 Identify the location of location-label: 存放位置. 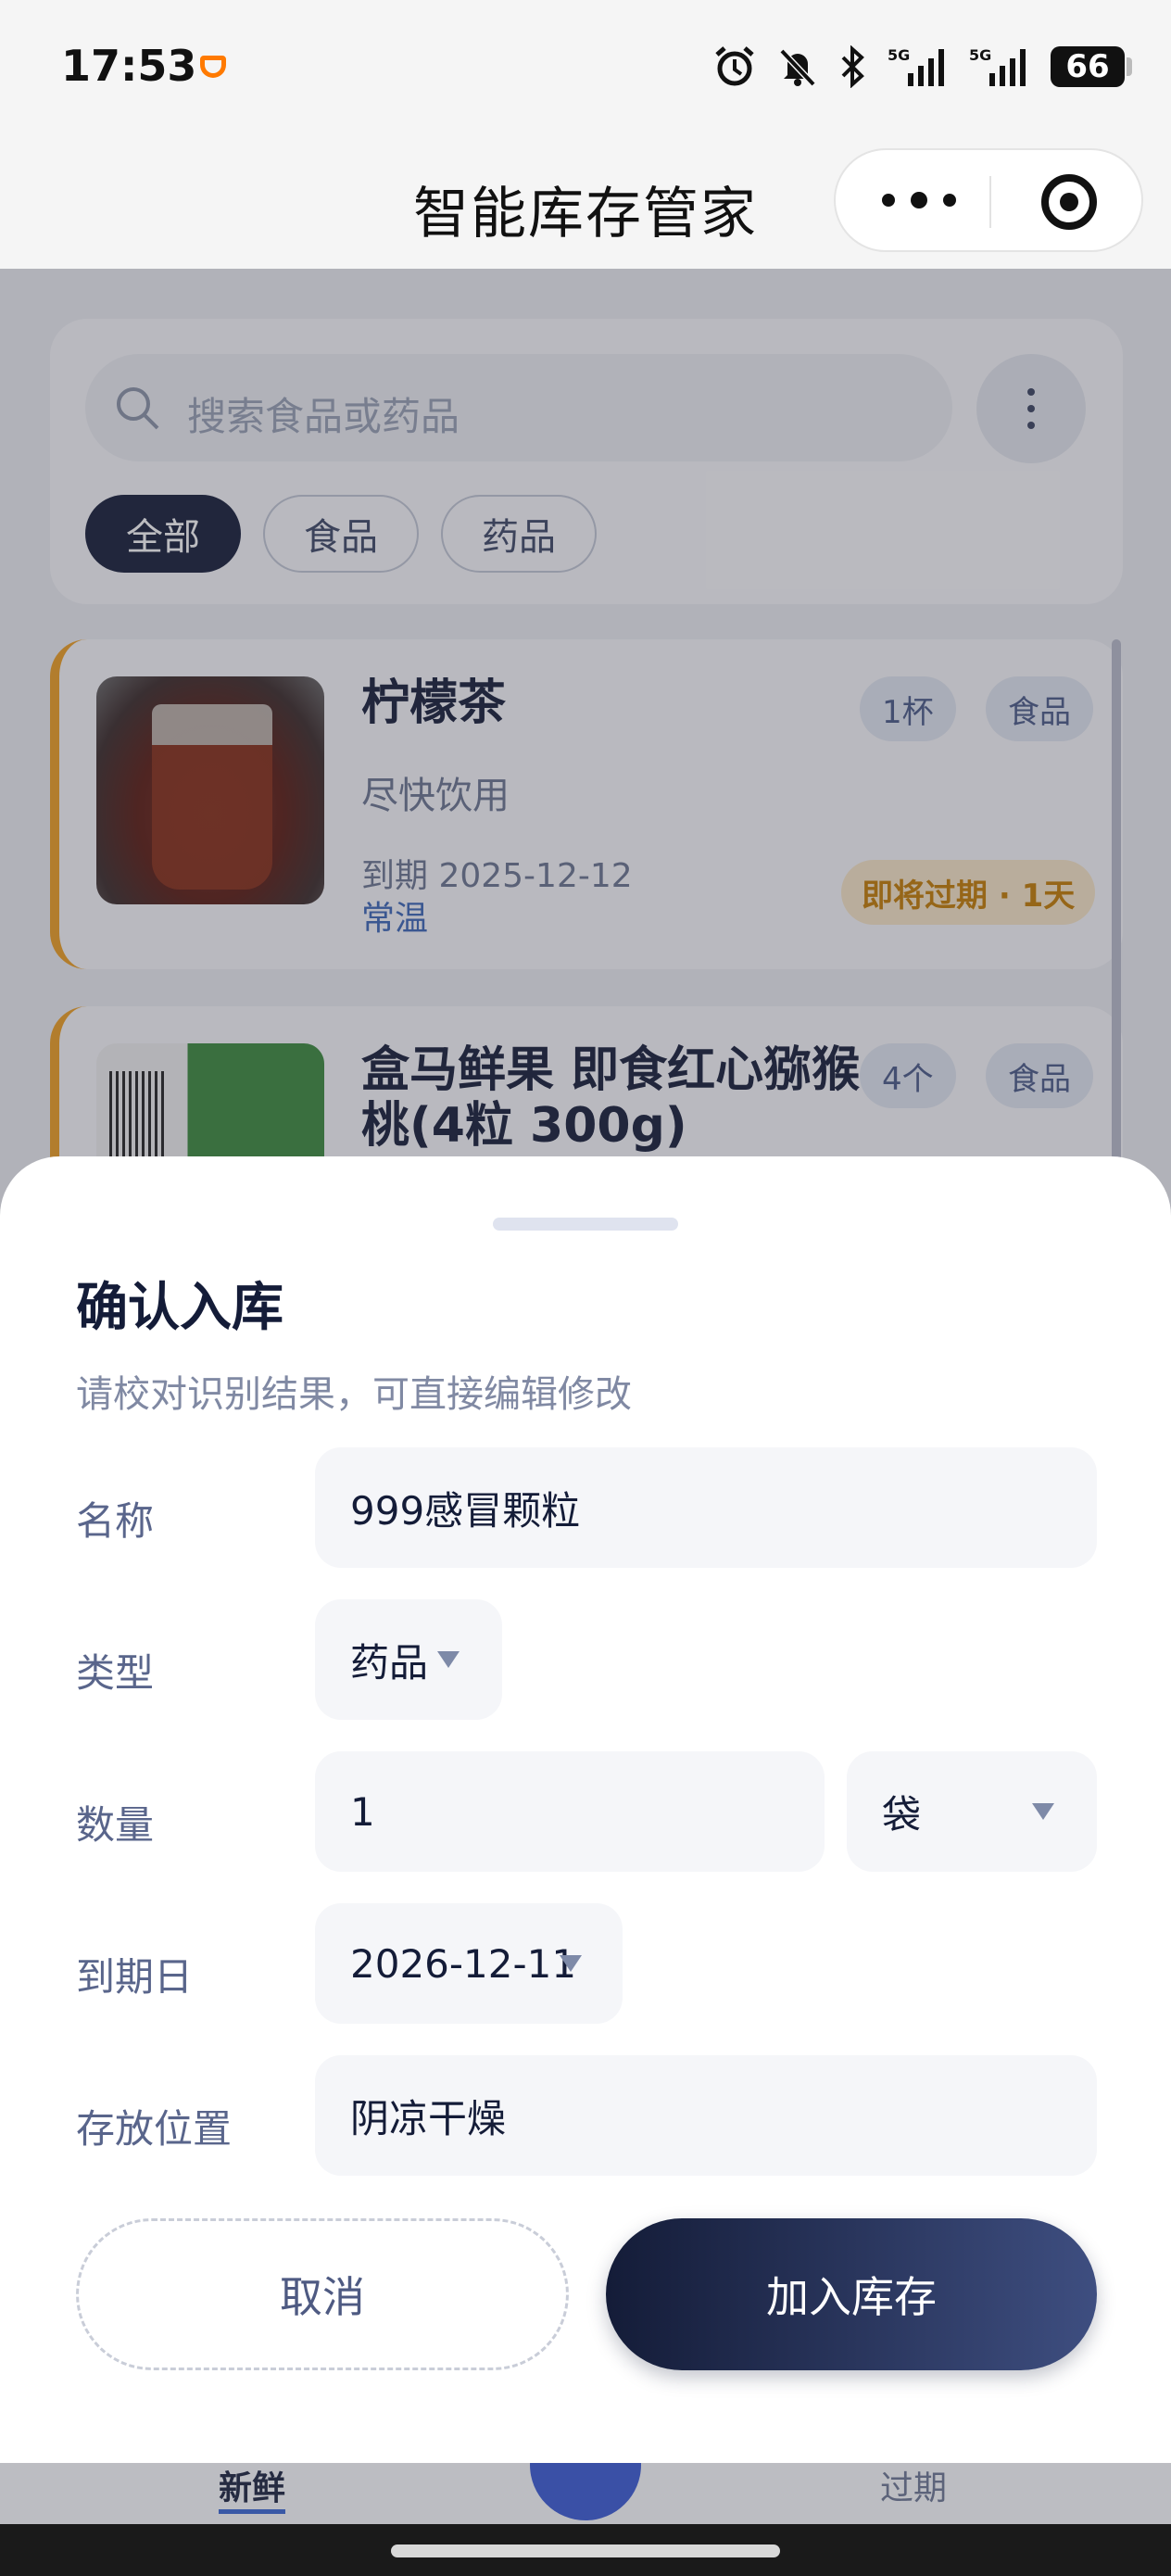
(155, 2129).